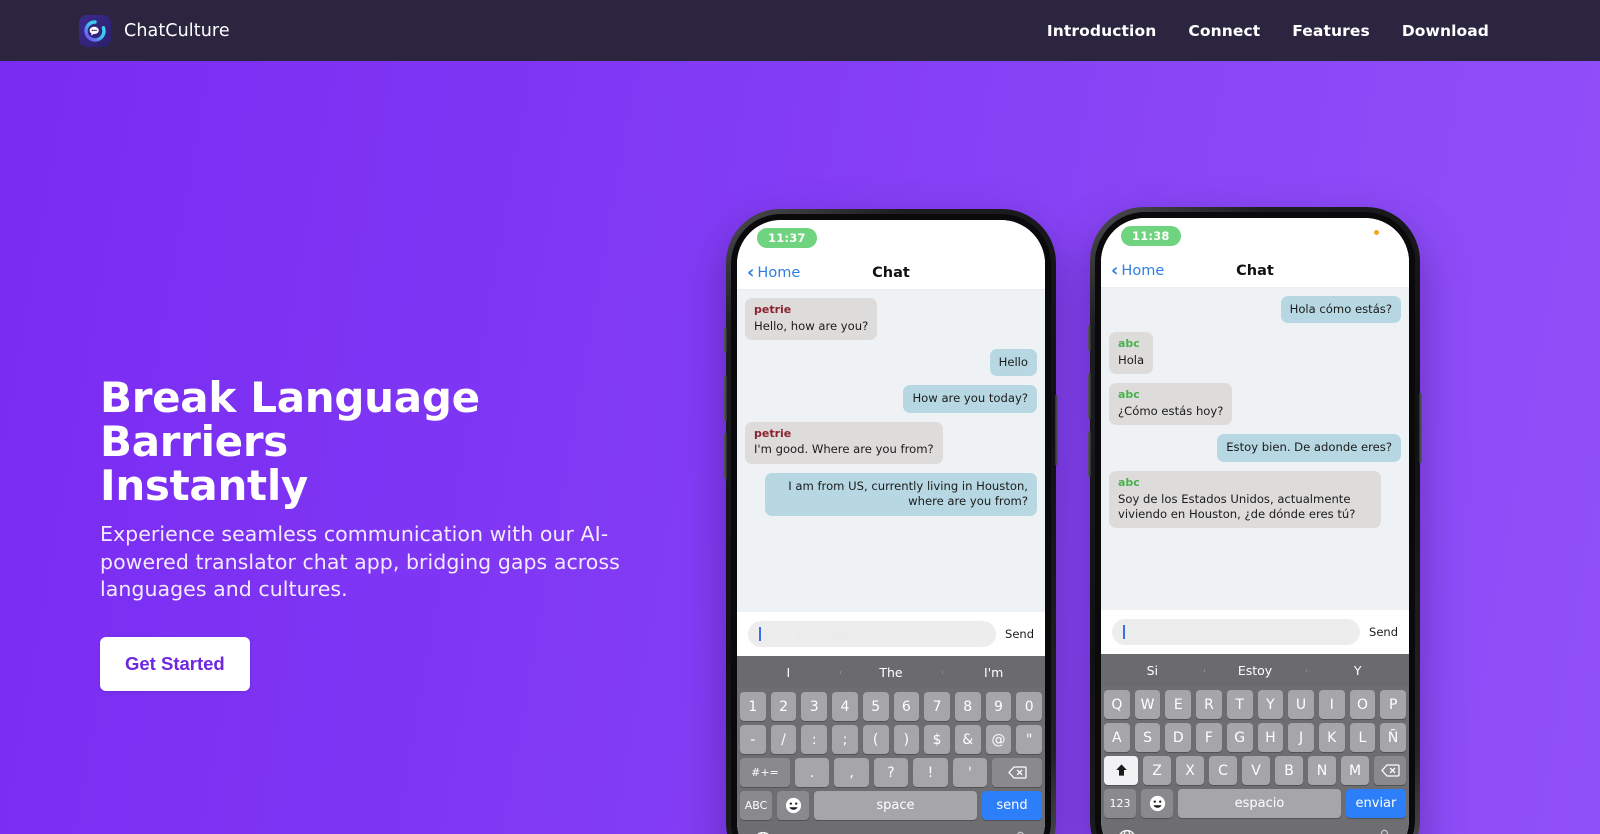 The height and width of the screenshot is (834, 1600). I want to click on prediction-1: I, so click(788, 672).